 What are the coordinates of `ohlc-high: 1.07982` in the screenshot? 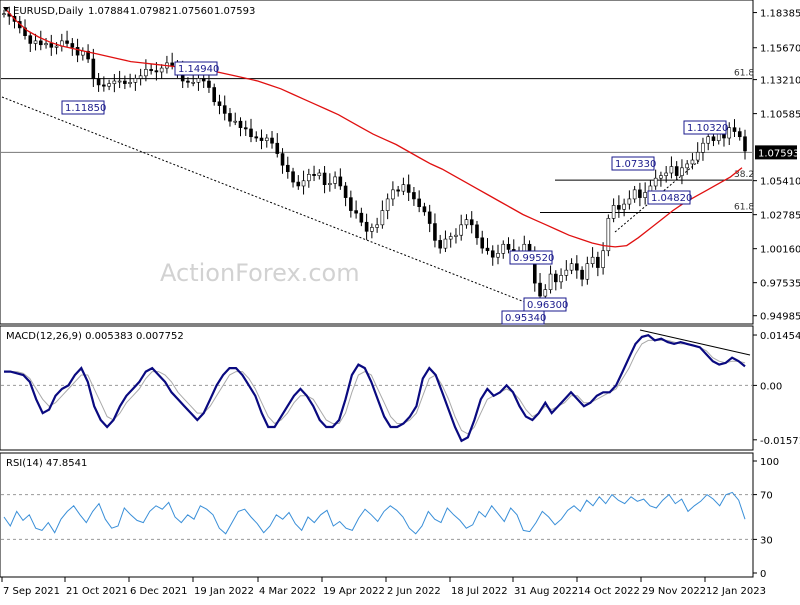 It's located at (150, 11).